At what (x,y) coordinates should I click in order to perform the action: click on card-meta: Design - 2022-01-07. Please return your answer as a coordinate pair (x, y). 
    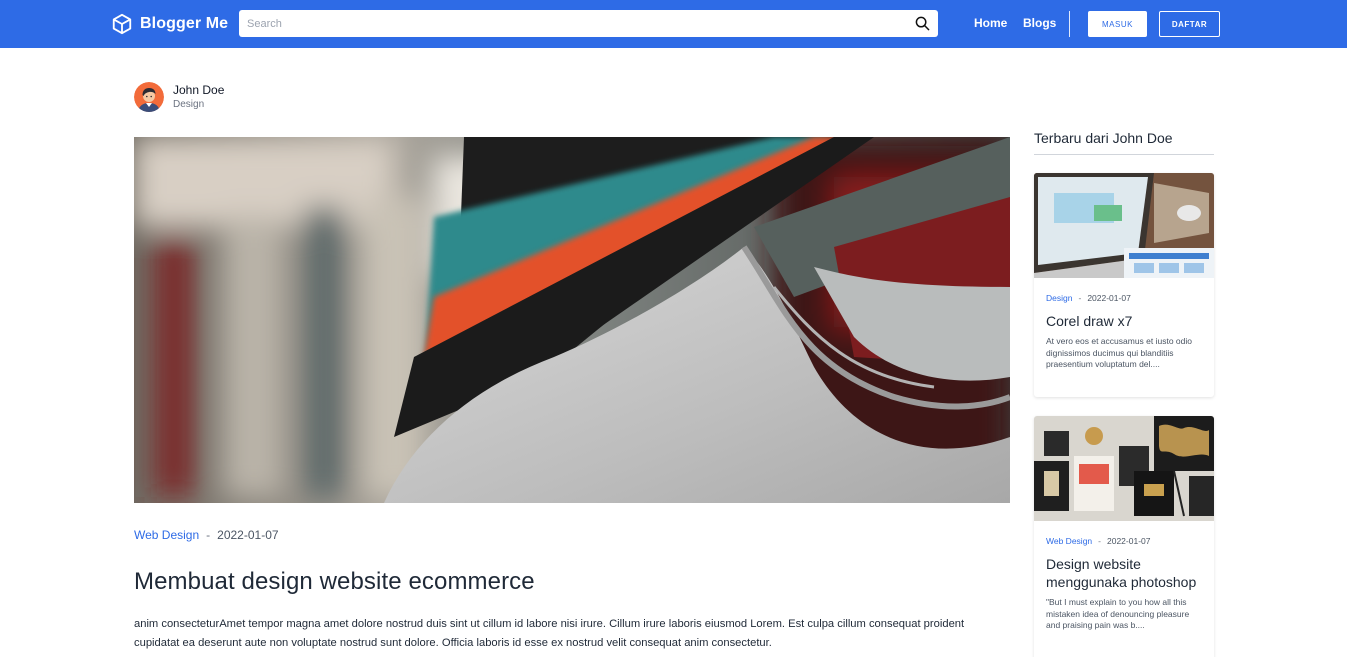
    Looking at the image, I should click on (1130, 298).